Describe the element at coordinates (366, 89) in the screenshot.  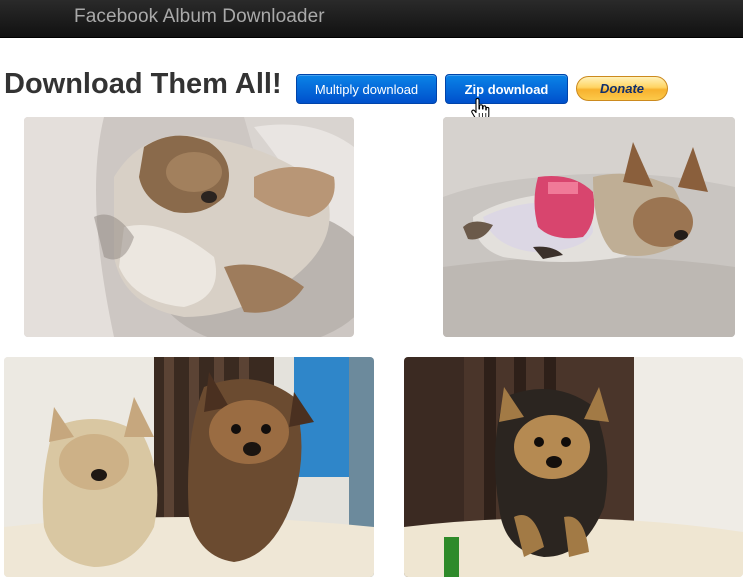
I see `multiply-download-button: Multiply download` at that location.